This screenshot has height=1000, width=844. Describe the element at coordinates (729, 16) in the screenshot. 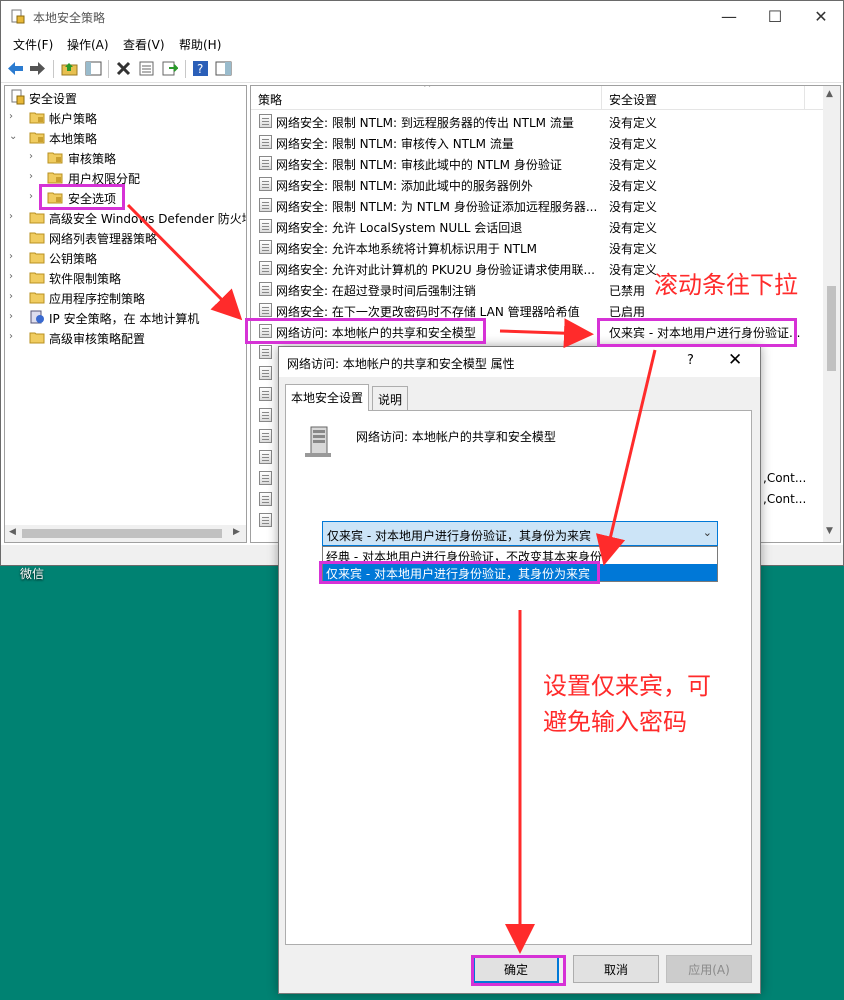

I see `minimize-button: —` at that location.